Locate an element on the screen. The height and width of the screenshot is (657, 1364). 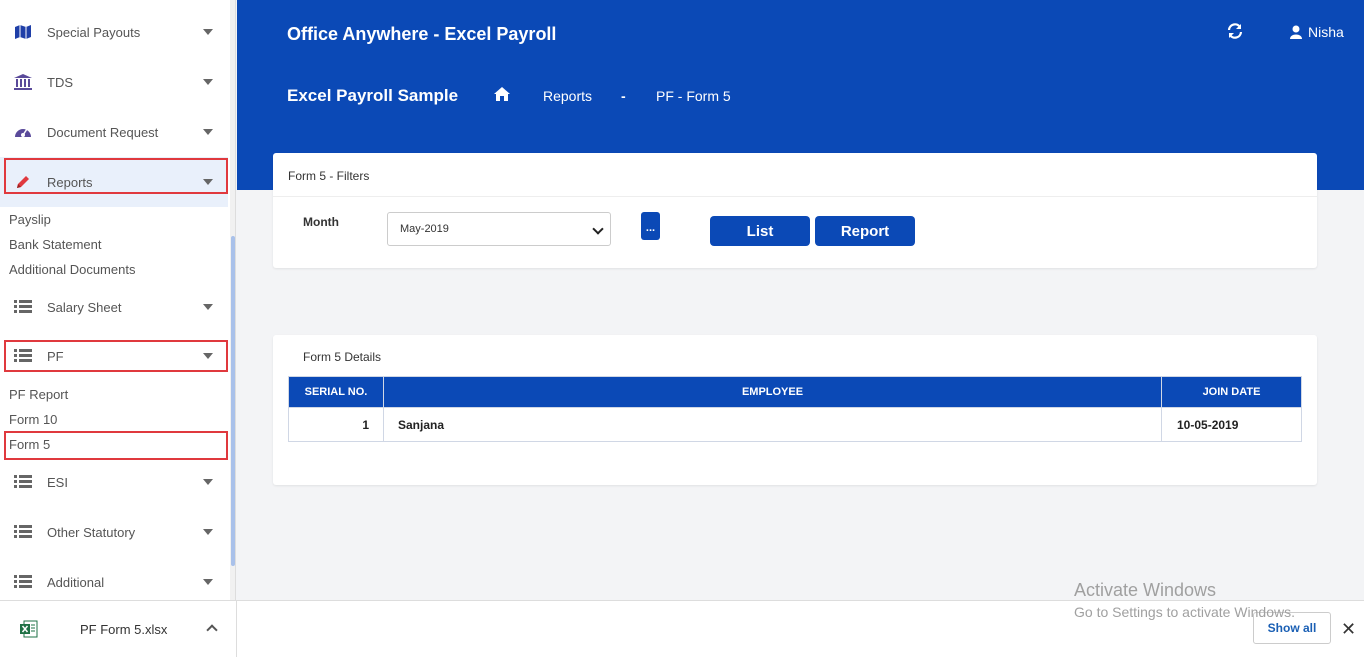
download-item: PF Form 5.xlsx is located at coordinates (118, 629).